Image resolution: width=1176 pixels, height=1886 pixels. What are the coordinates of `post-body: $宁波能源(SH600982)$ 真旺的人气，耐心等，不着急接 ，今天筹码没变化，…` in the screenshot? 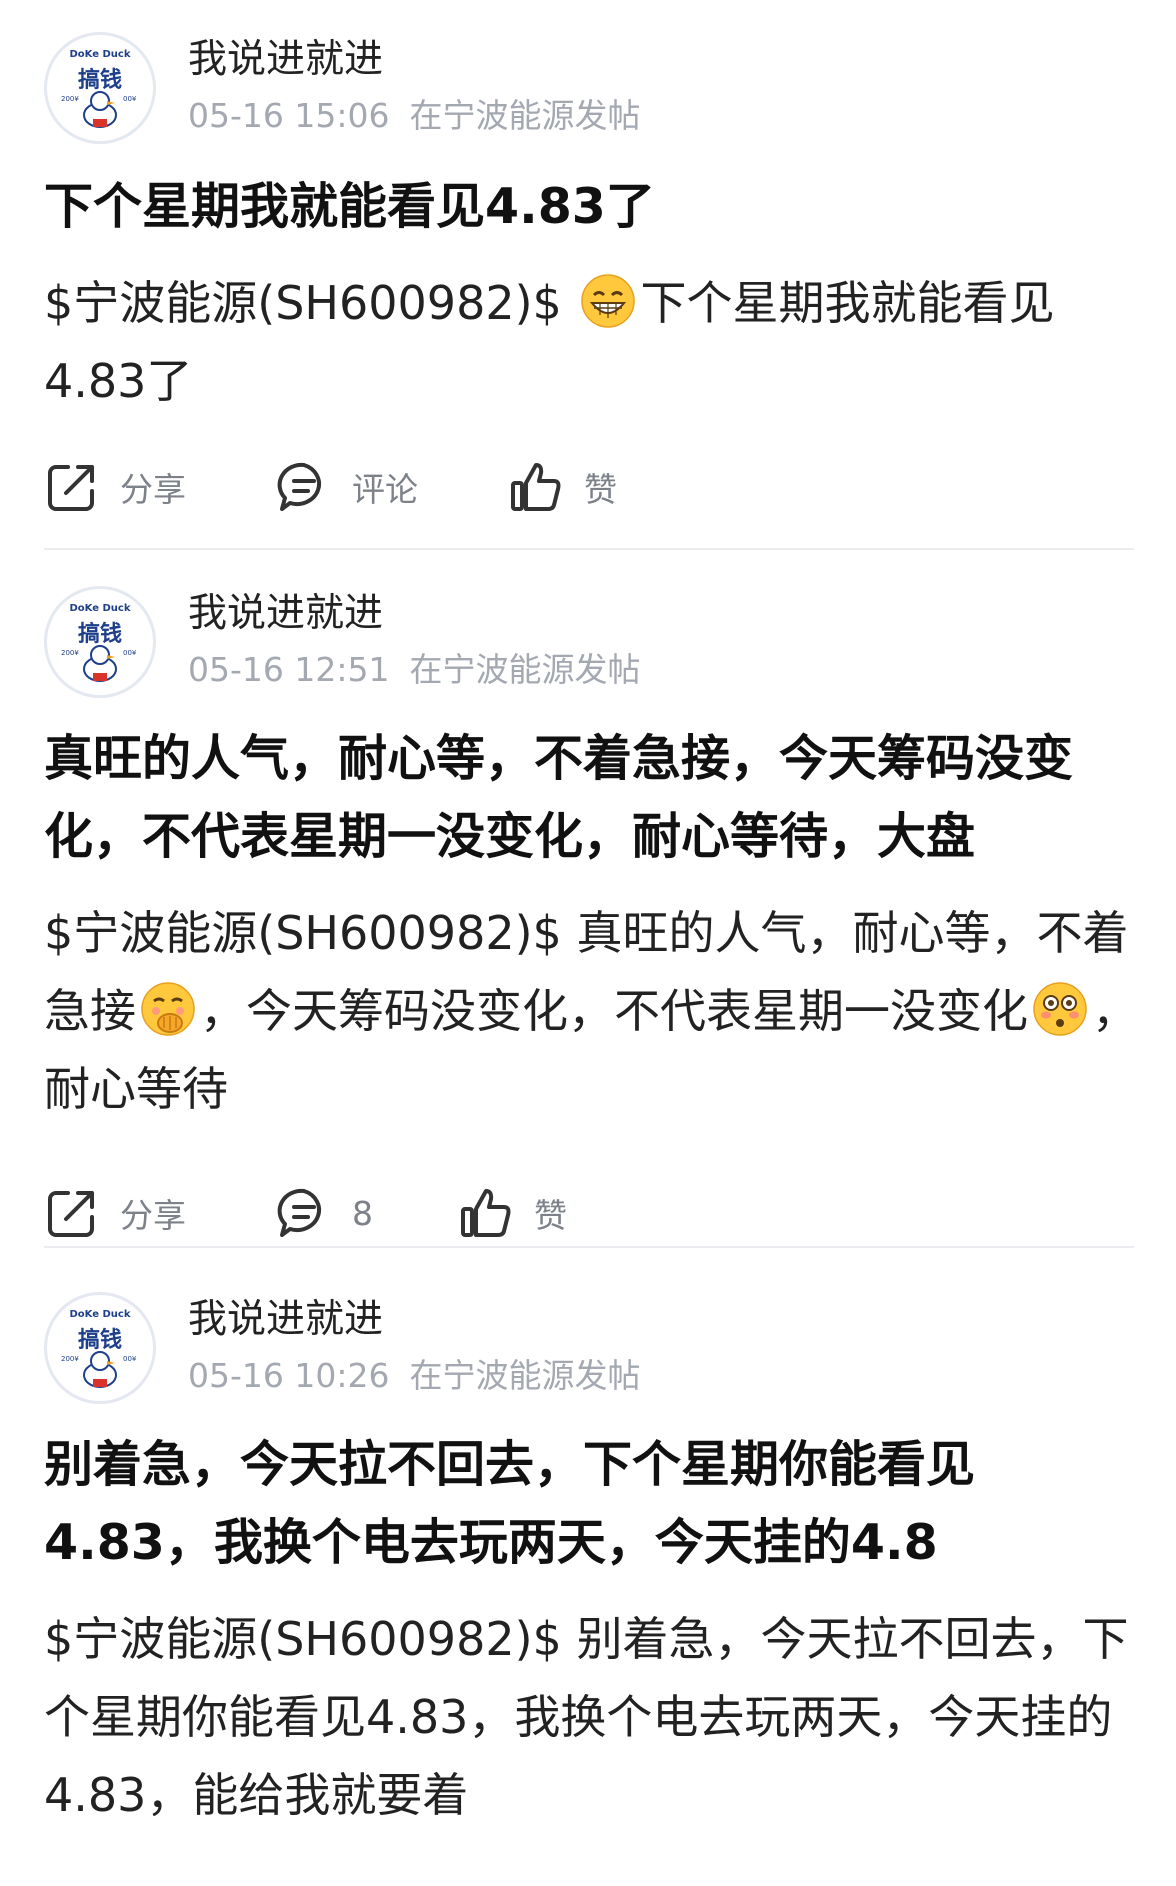 It's located at (594, 1011).